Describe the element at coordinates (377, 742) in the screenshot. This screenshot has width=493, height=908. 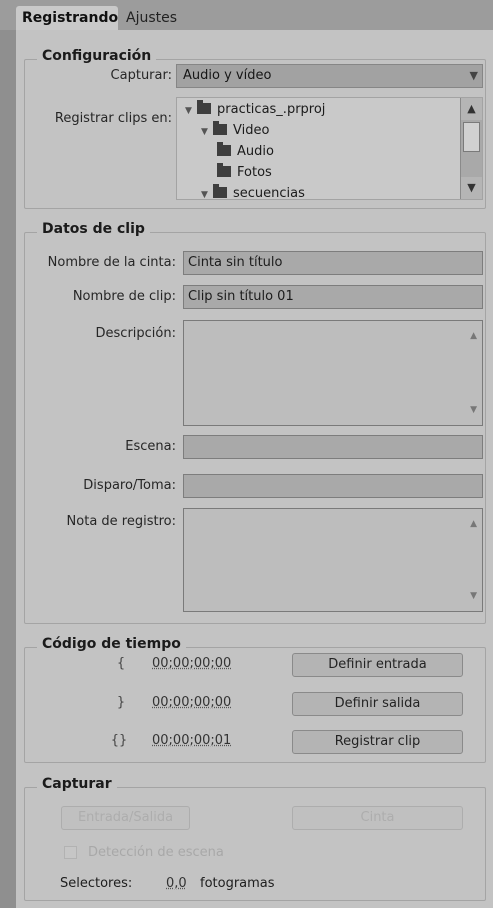
I see `log-clip-button: Registrar clip` at that location.